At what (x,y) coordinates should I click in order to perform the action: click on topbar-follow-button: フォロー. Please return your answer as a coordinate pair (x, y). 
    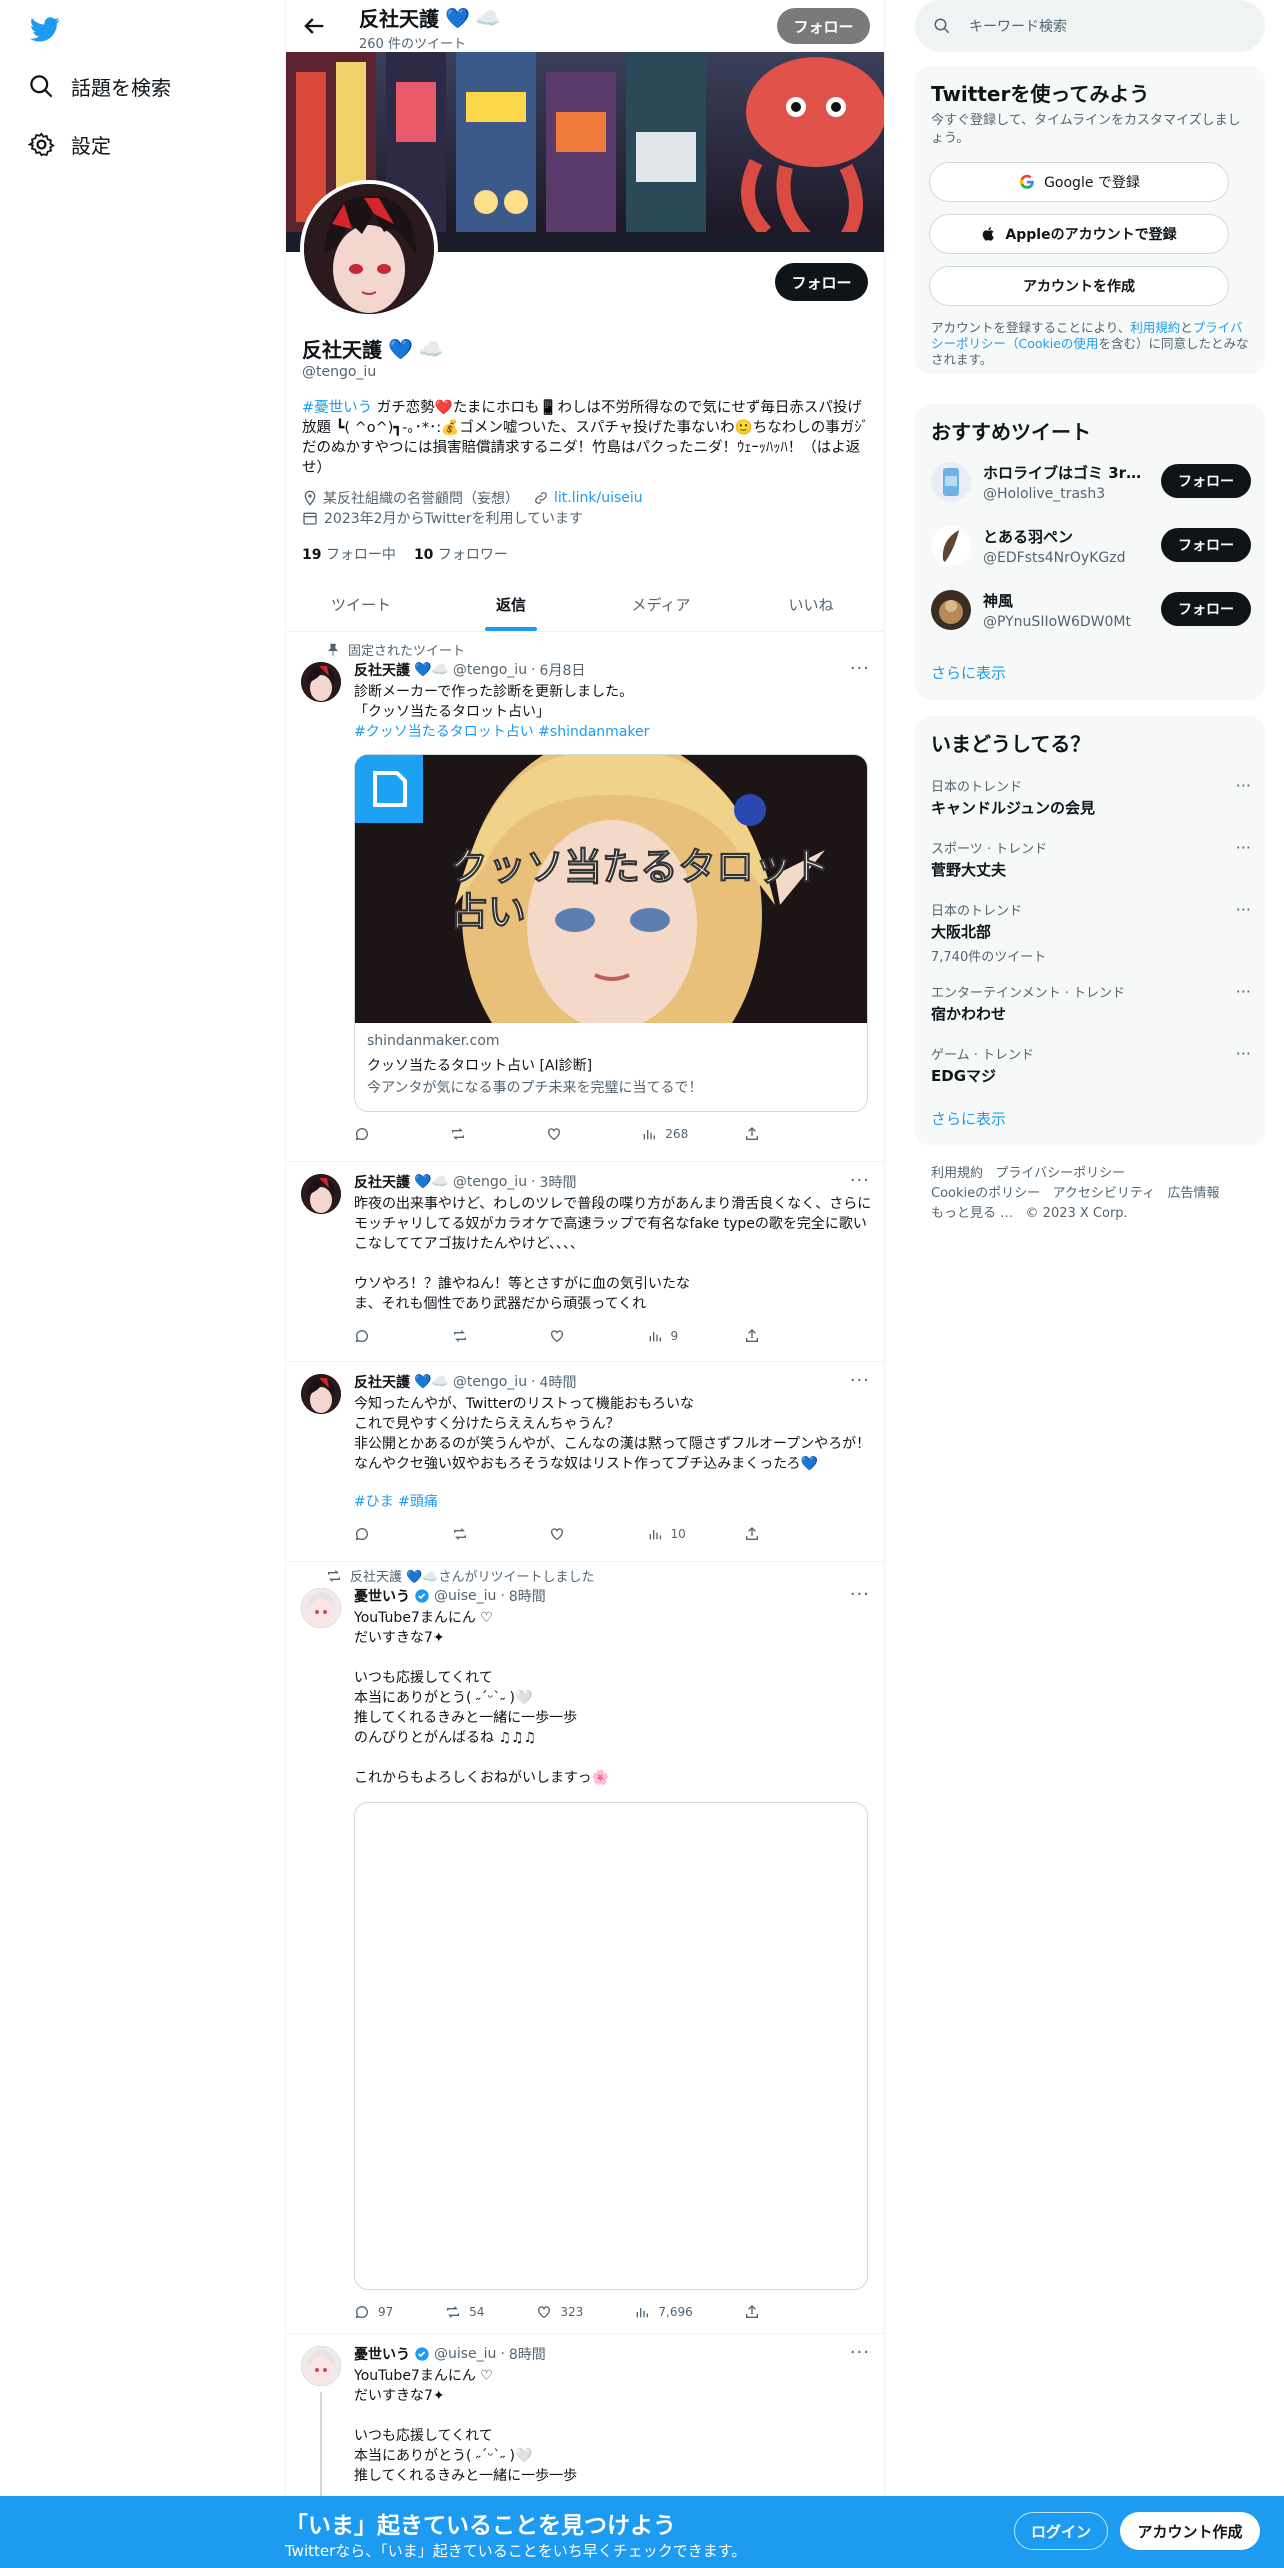
    Looking at the image, I should click on (823, 26).